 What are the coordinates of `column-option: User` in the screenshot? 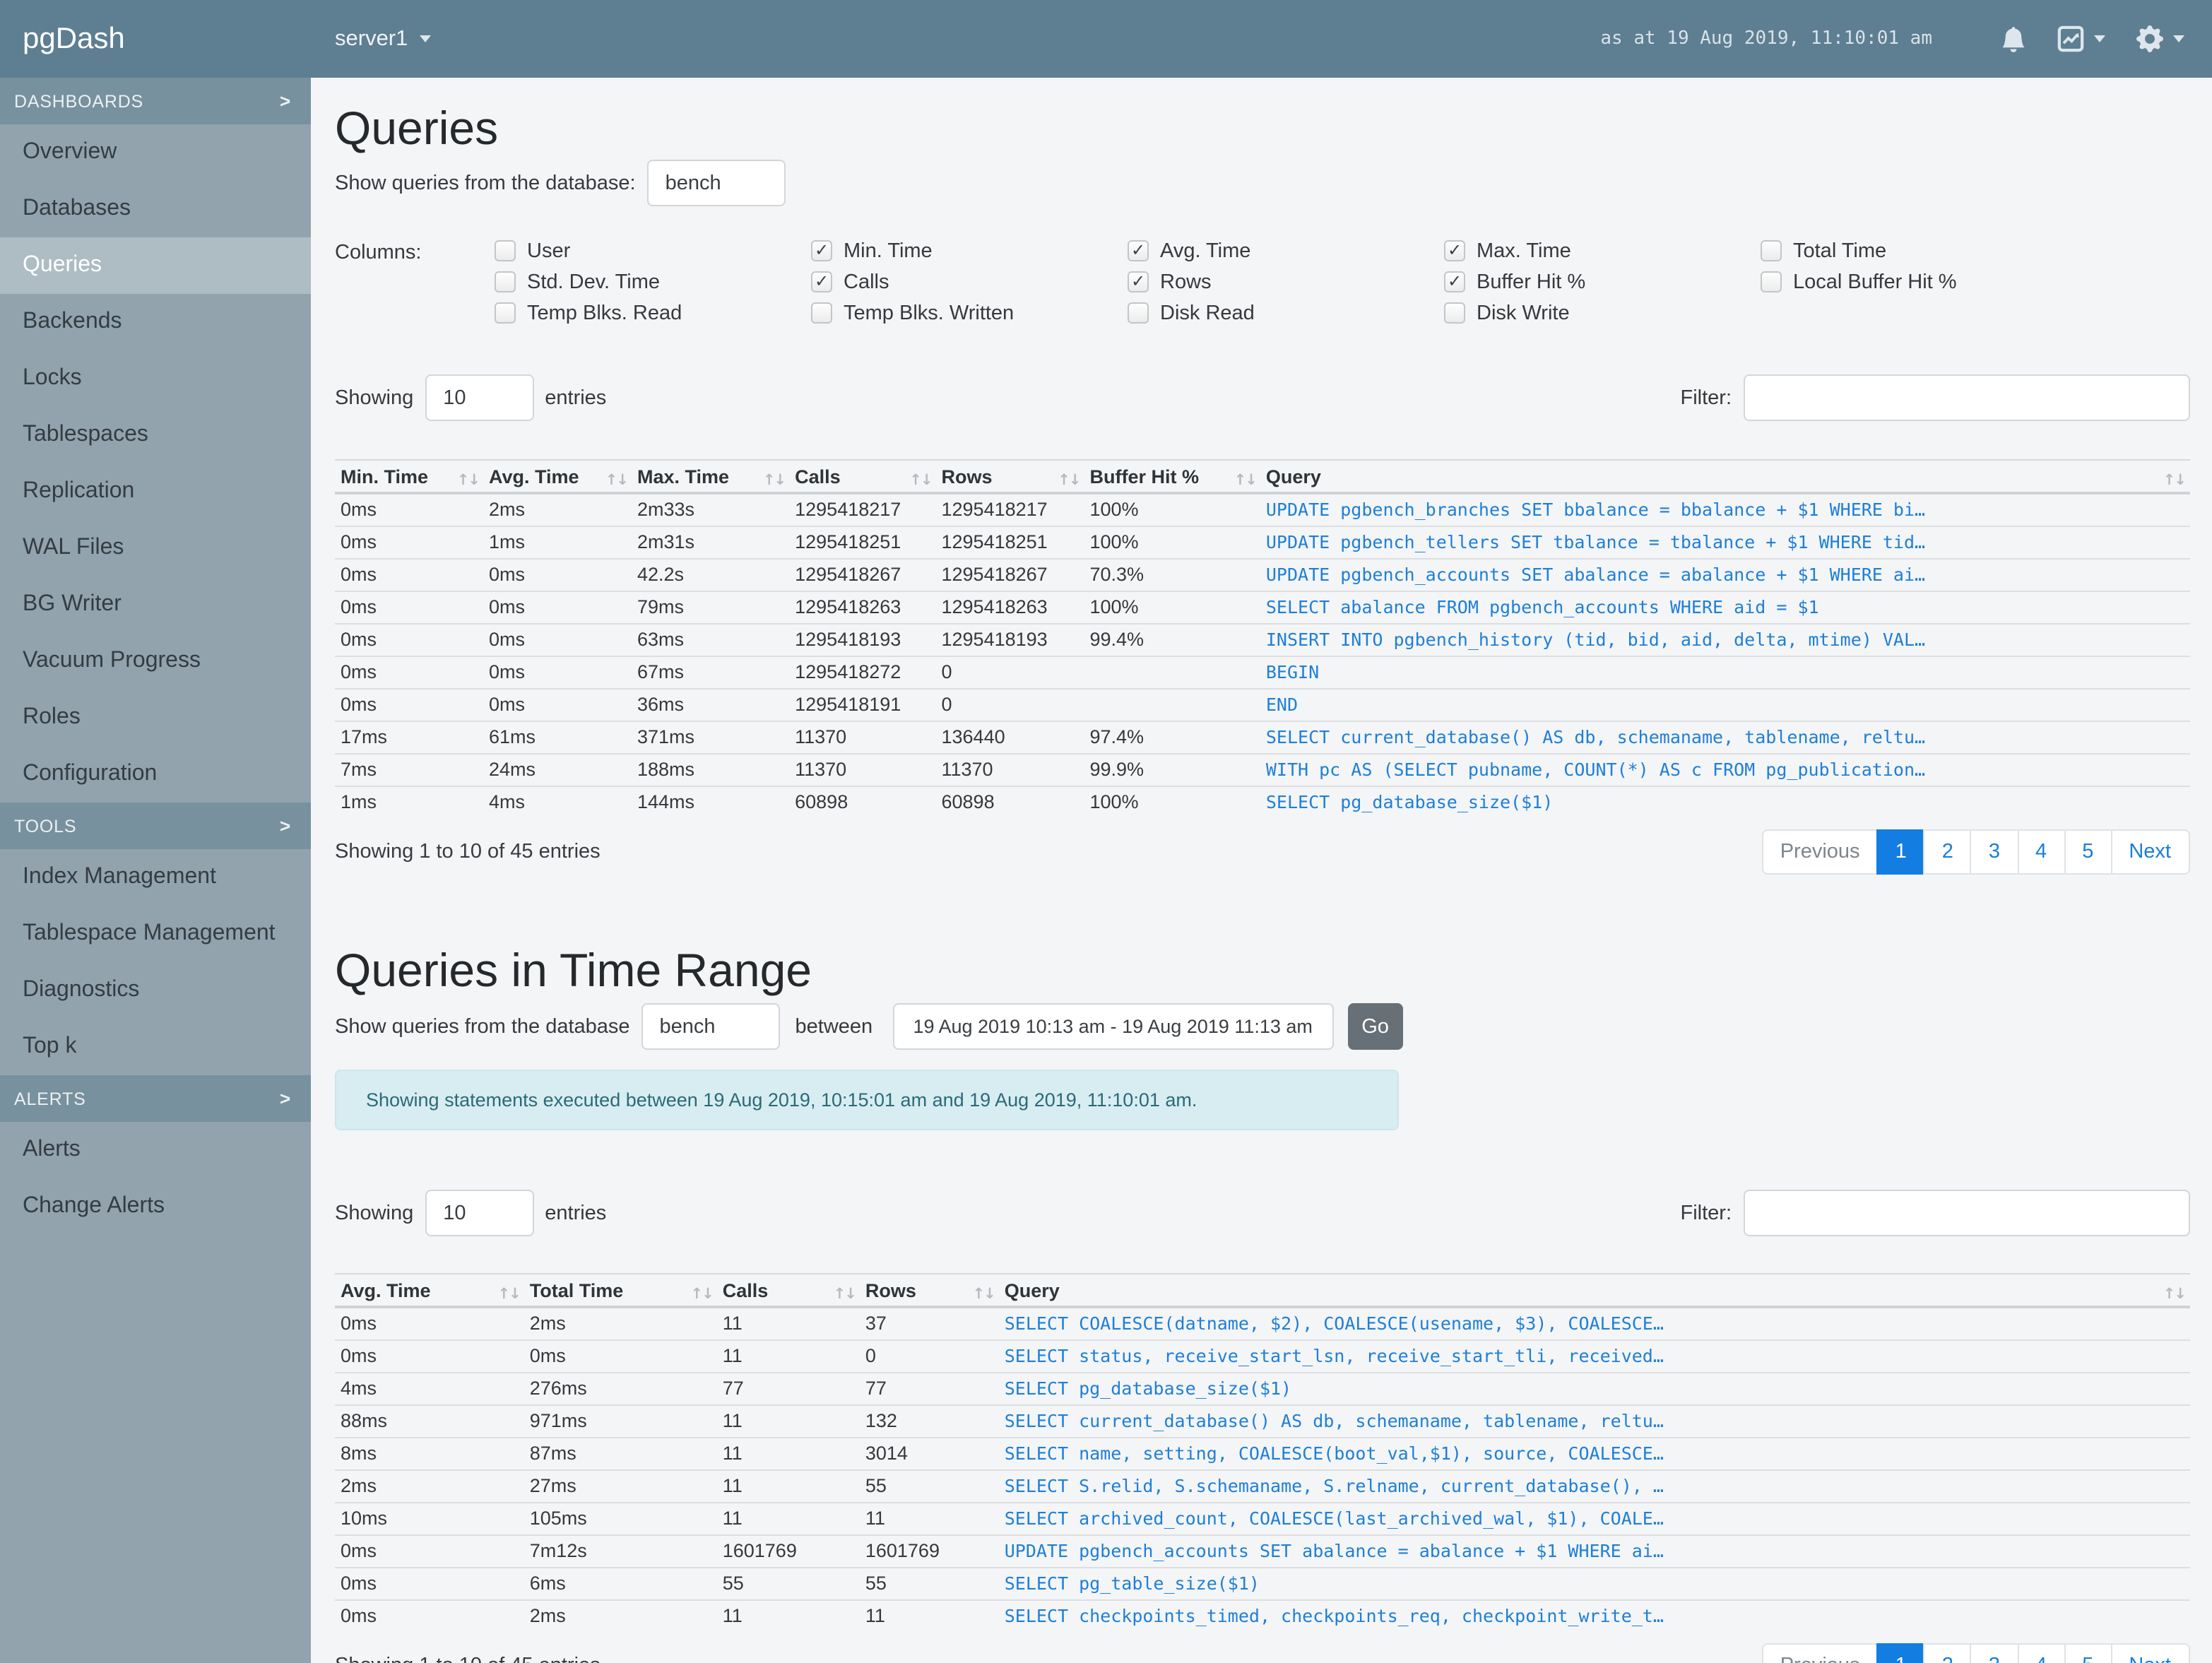 It's located at (653, 251).